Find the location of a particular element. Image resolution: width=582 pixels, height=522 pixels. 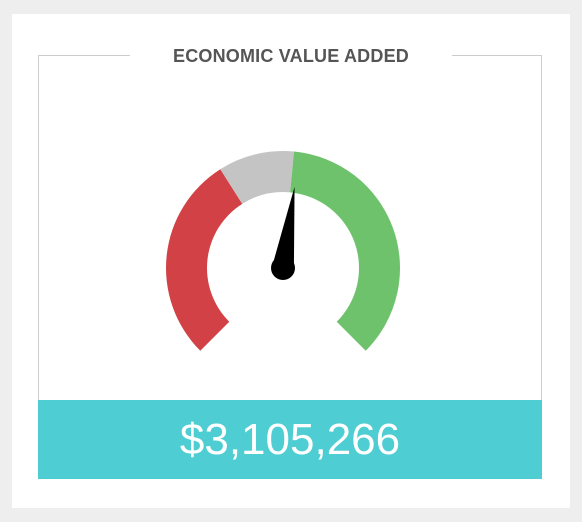

gauge-needle-hub is located at coordinates (283, 268).